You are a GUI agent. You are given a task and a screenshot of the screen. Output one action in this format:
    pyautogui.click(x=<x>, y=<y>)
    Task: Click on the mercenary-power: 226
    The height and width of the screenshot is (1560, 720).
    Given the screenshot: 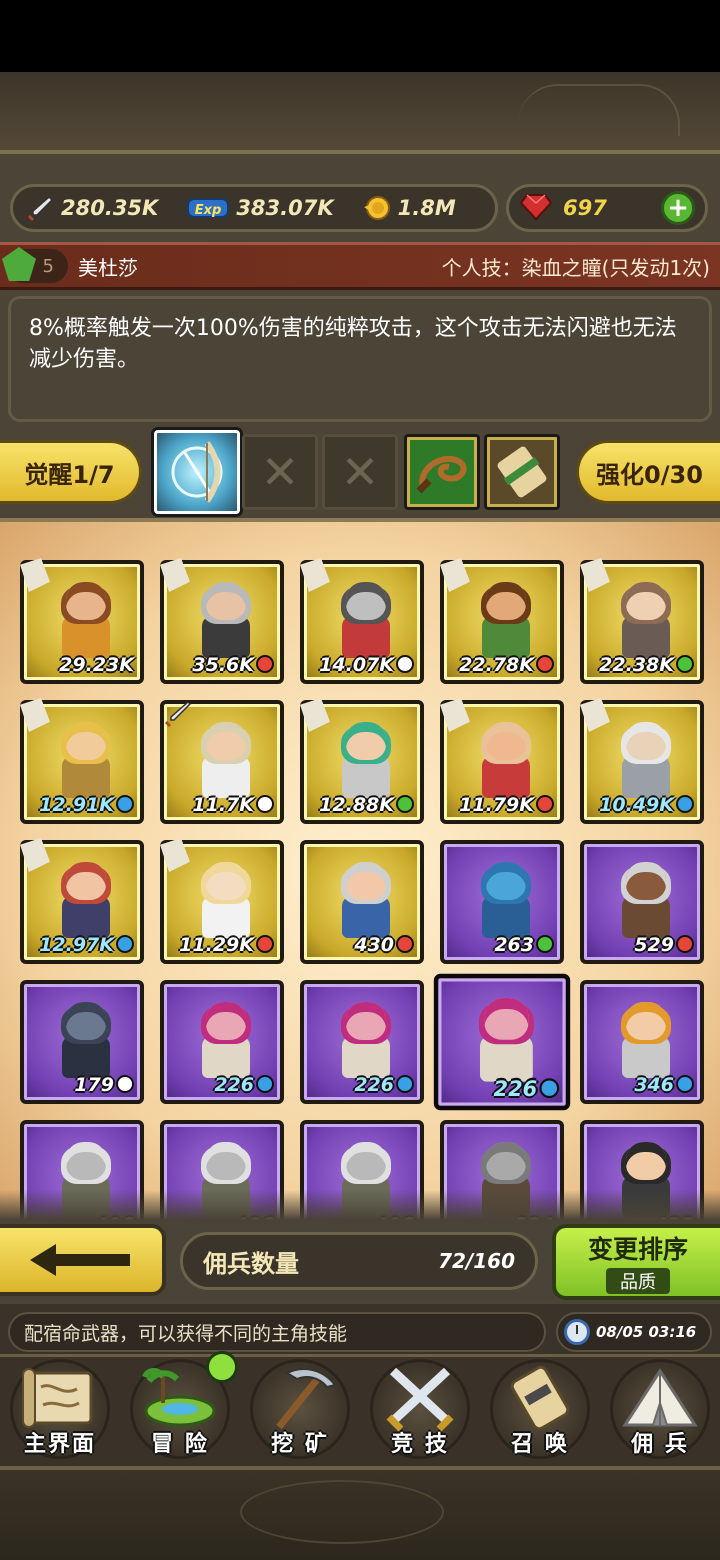 What is the action you would take?
    pyautogui.click(x=244, y=1085)
    